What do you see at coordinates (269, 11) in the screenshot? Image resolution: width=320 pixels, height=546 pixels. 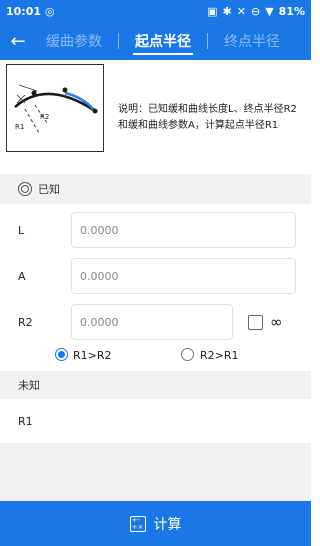 I see `wifi-icon: ▼` at bounding box center [269, 11].